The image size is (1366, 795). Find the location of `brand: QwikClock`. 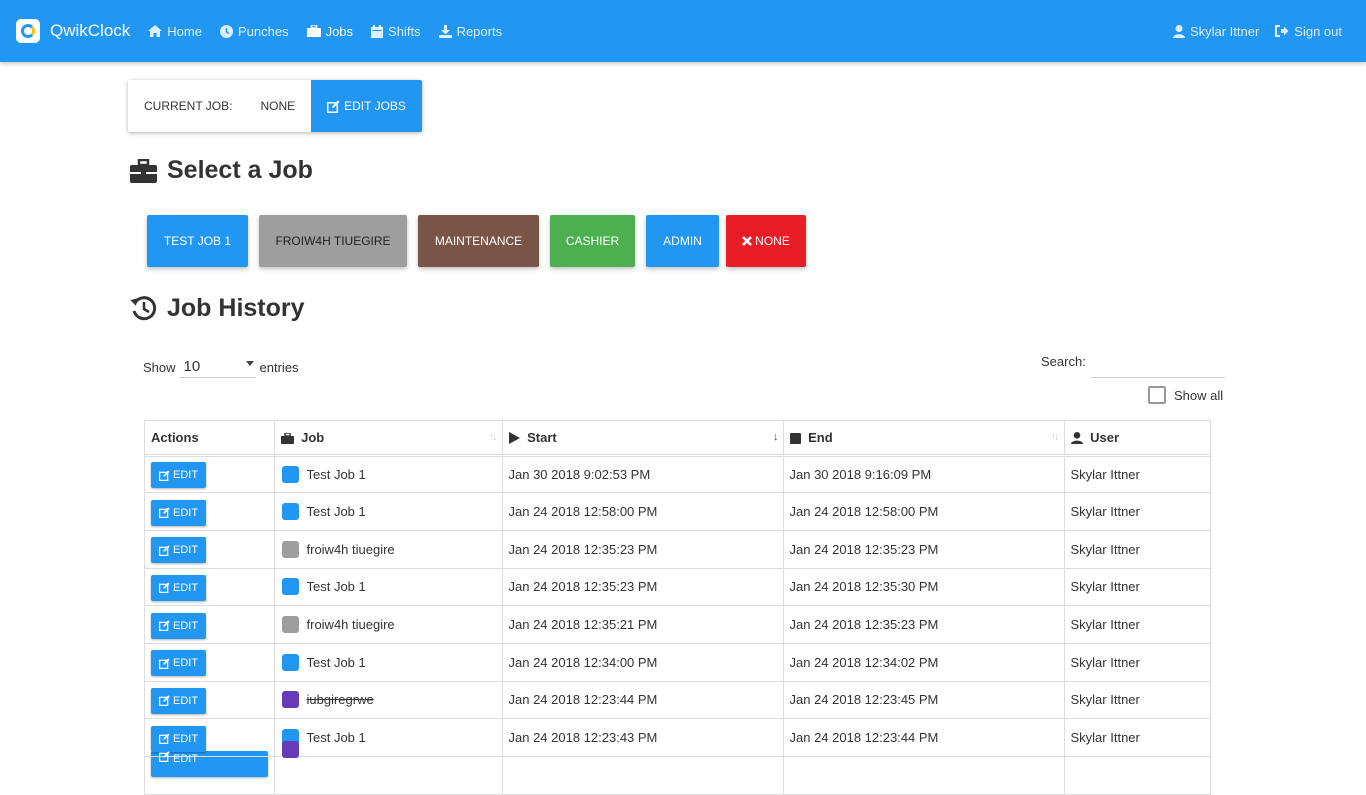

brand: QwikClock is located at coordinates (73, 31).